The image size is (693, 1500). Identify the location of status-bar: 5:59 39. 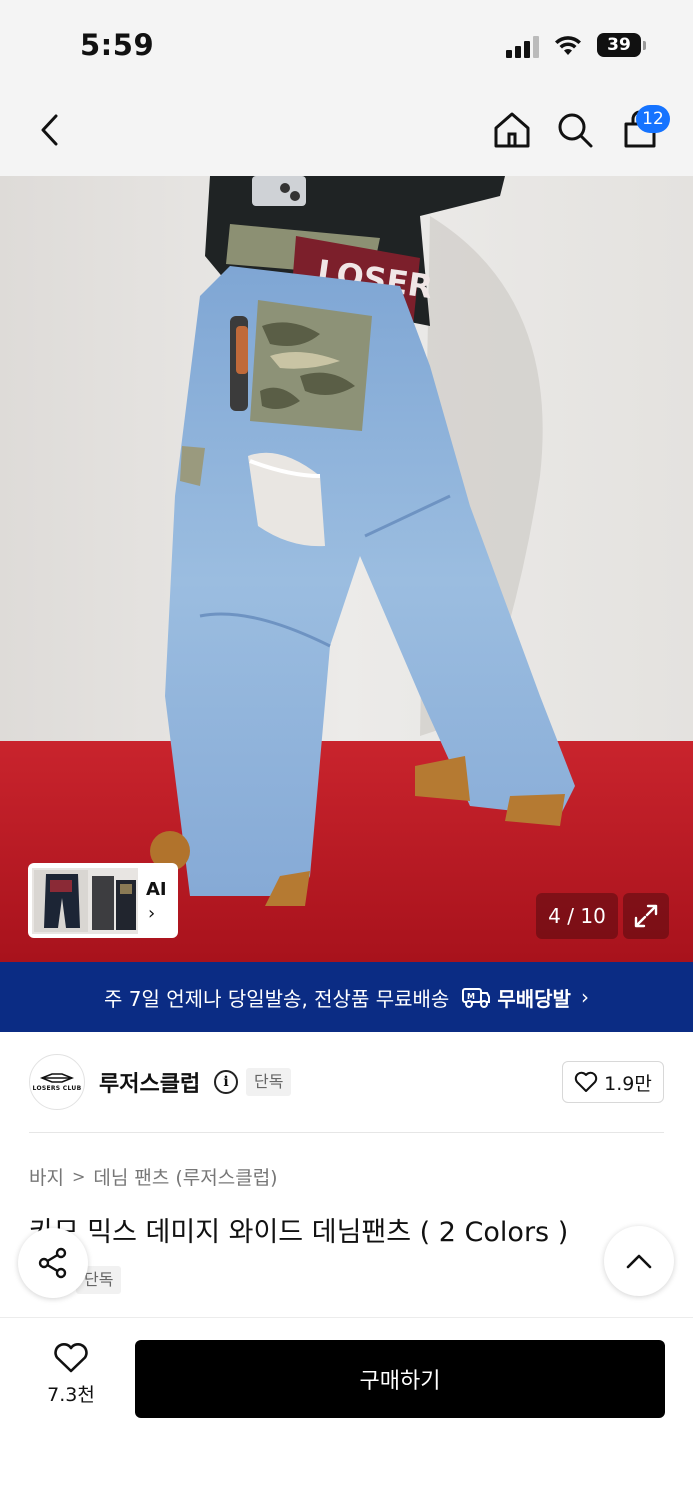
(346, 45).